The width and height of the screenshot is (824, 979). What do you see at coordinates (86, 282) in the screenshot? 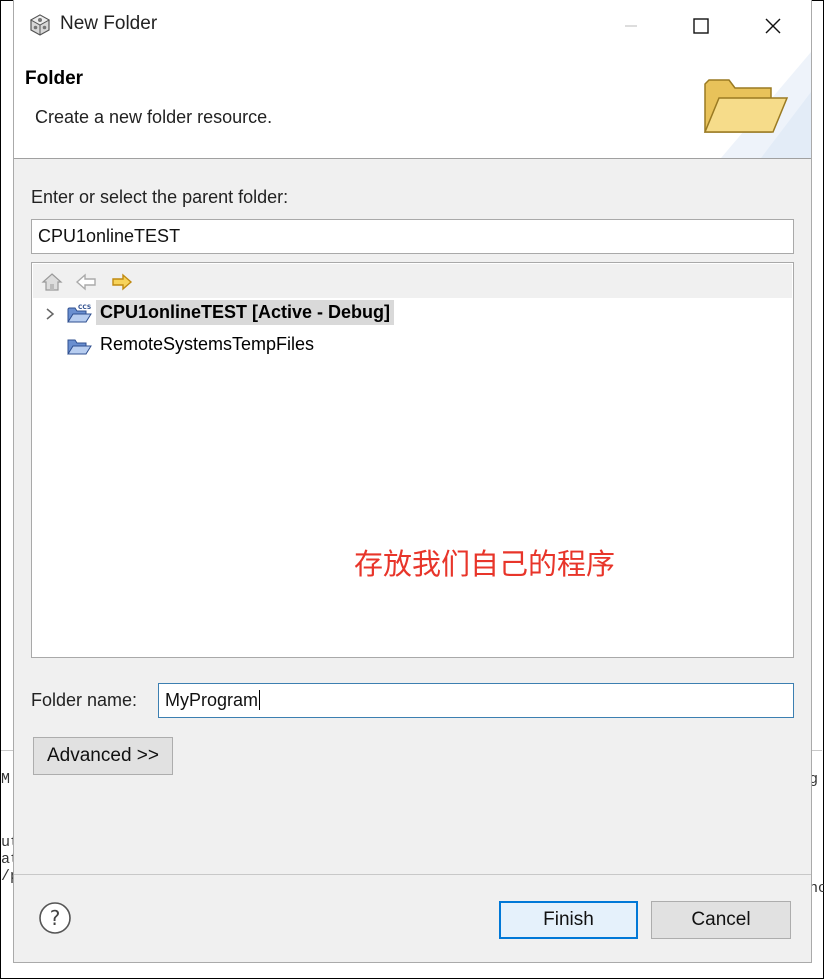
I see `back-arrow-icon` at bounding box center [86, 282].